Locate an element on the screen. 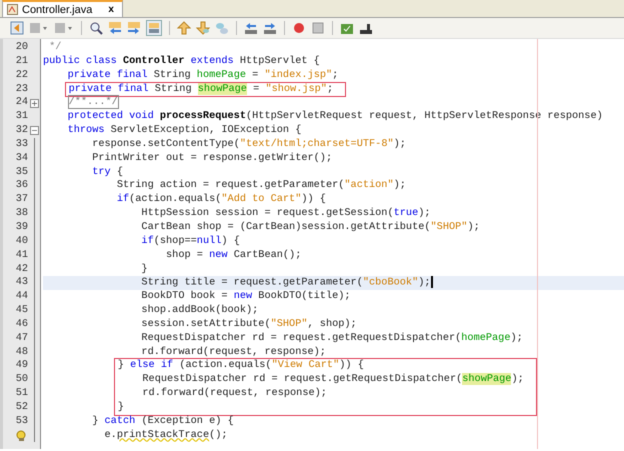 Image resolution: width=624 pixels, height=451 pixels. line-number: 24 is located at coordinates (22, 103).